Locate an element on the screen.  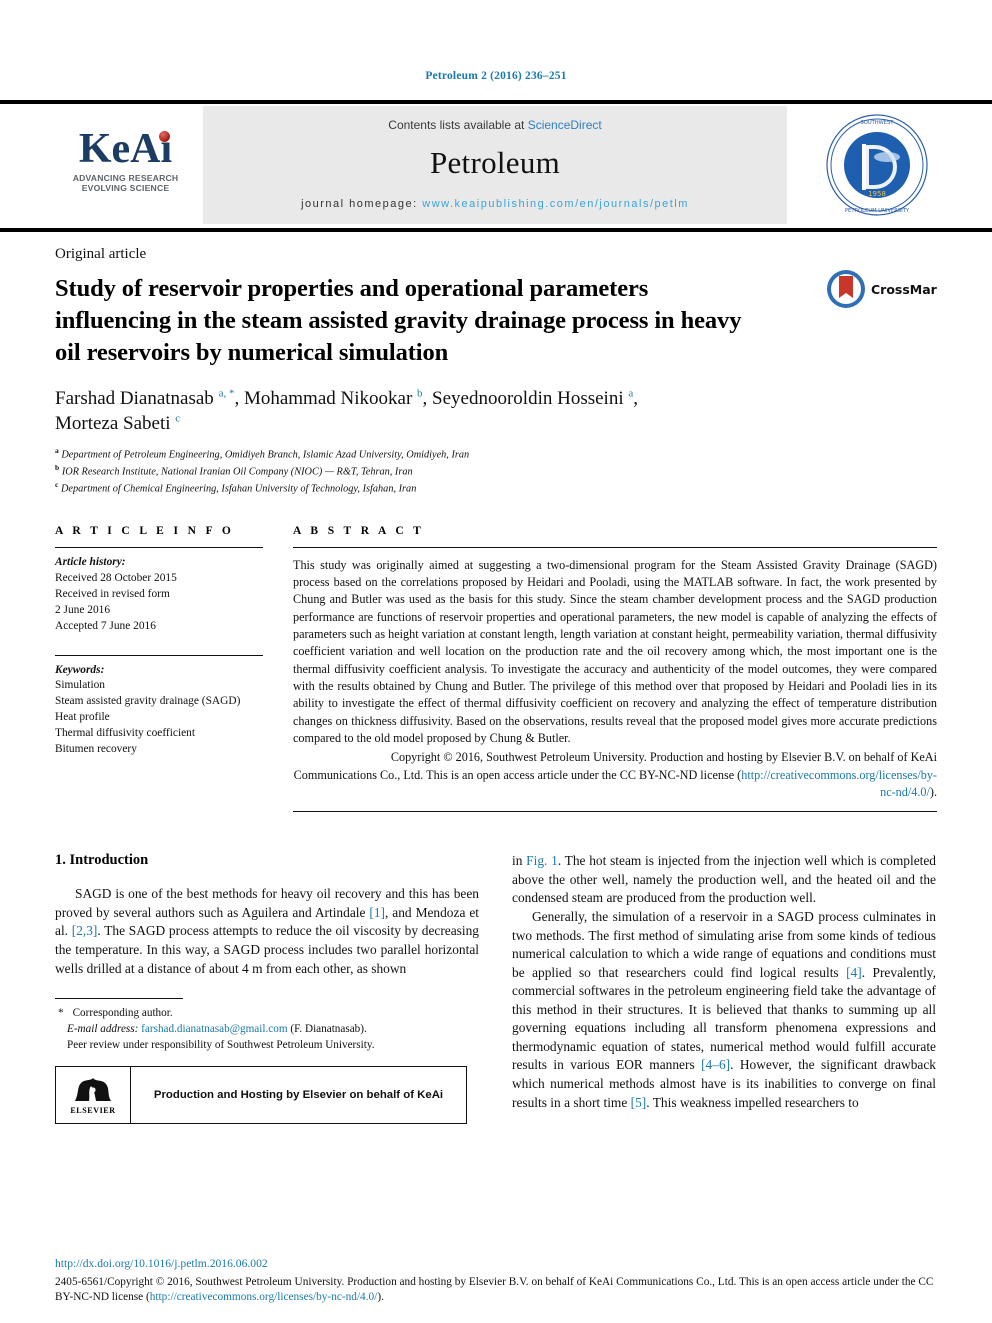
article-kind-label: Original article is located at coordinates (101, 254).